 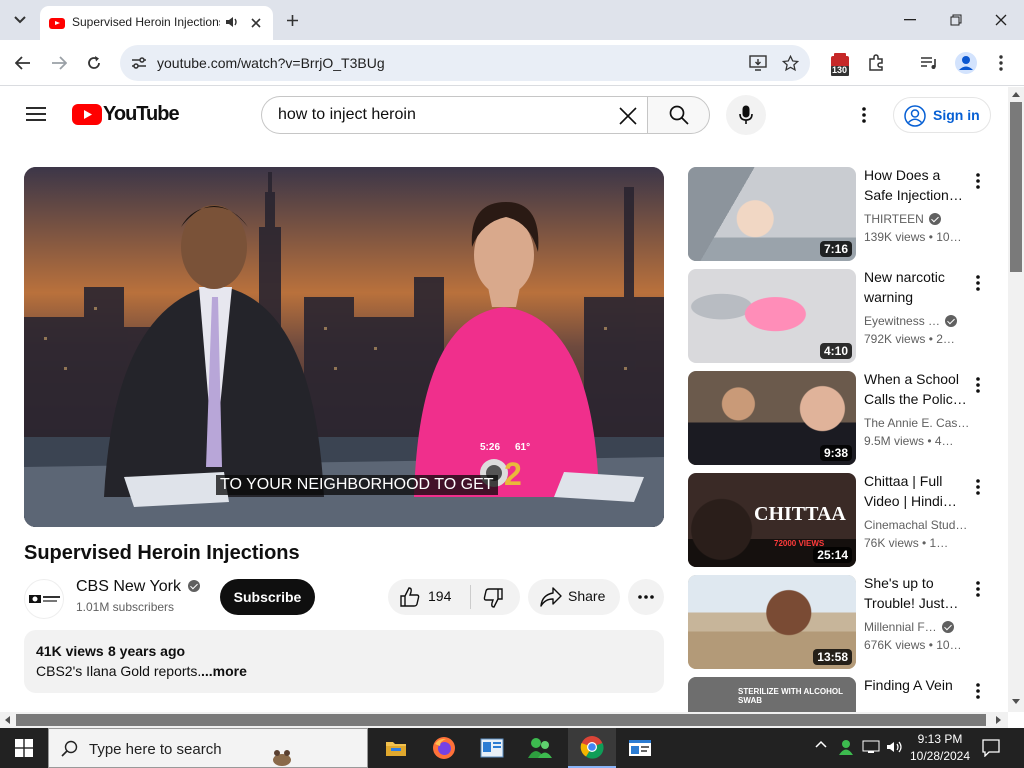 I want to click on like-button: 194, so click(x=429, y=597).